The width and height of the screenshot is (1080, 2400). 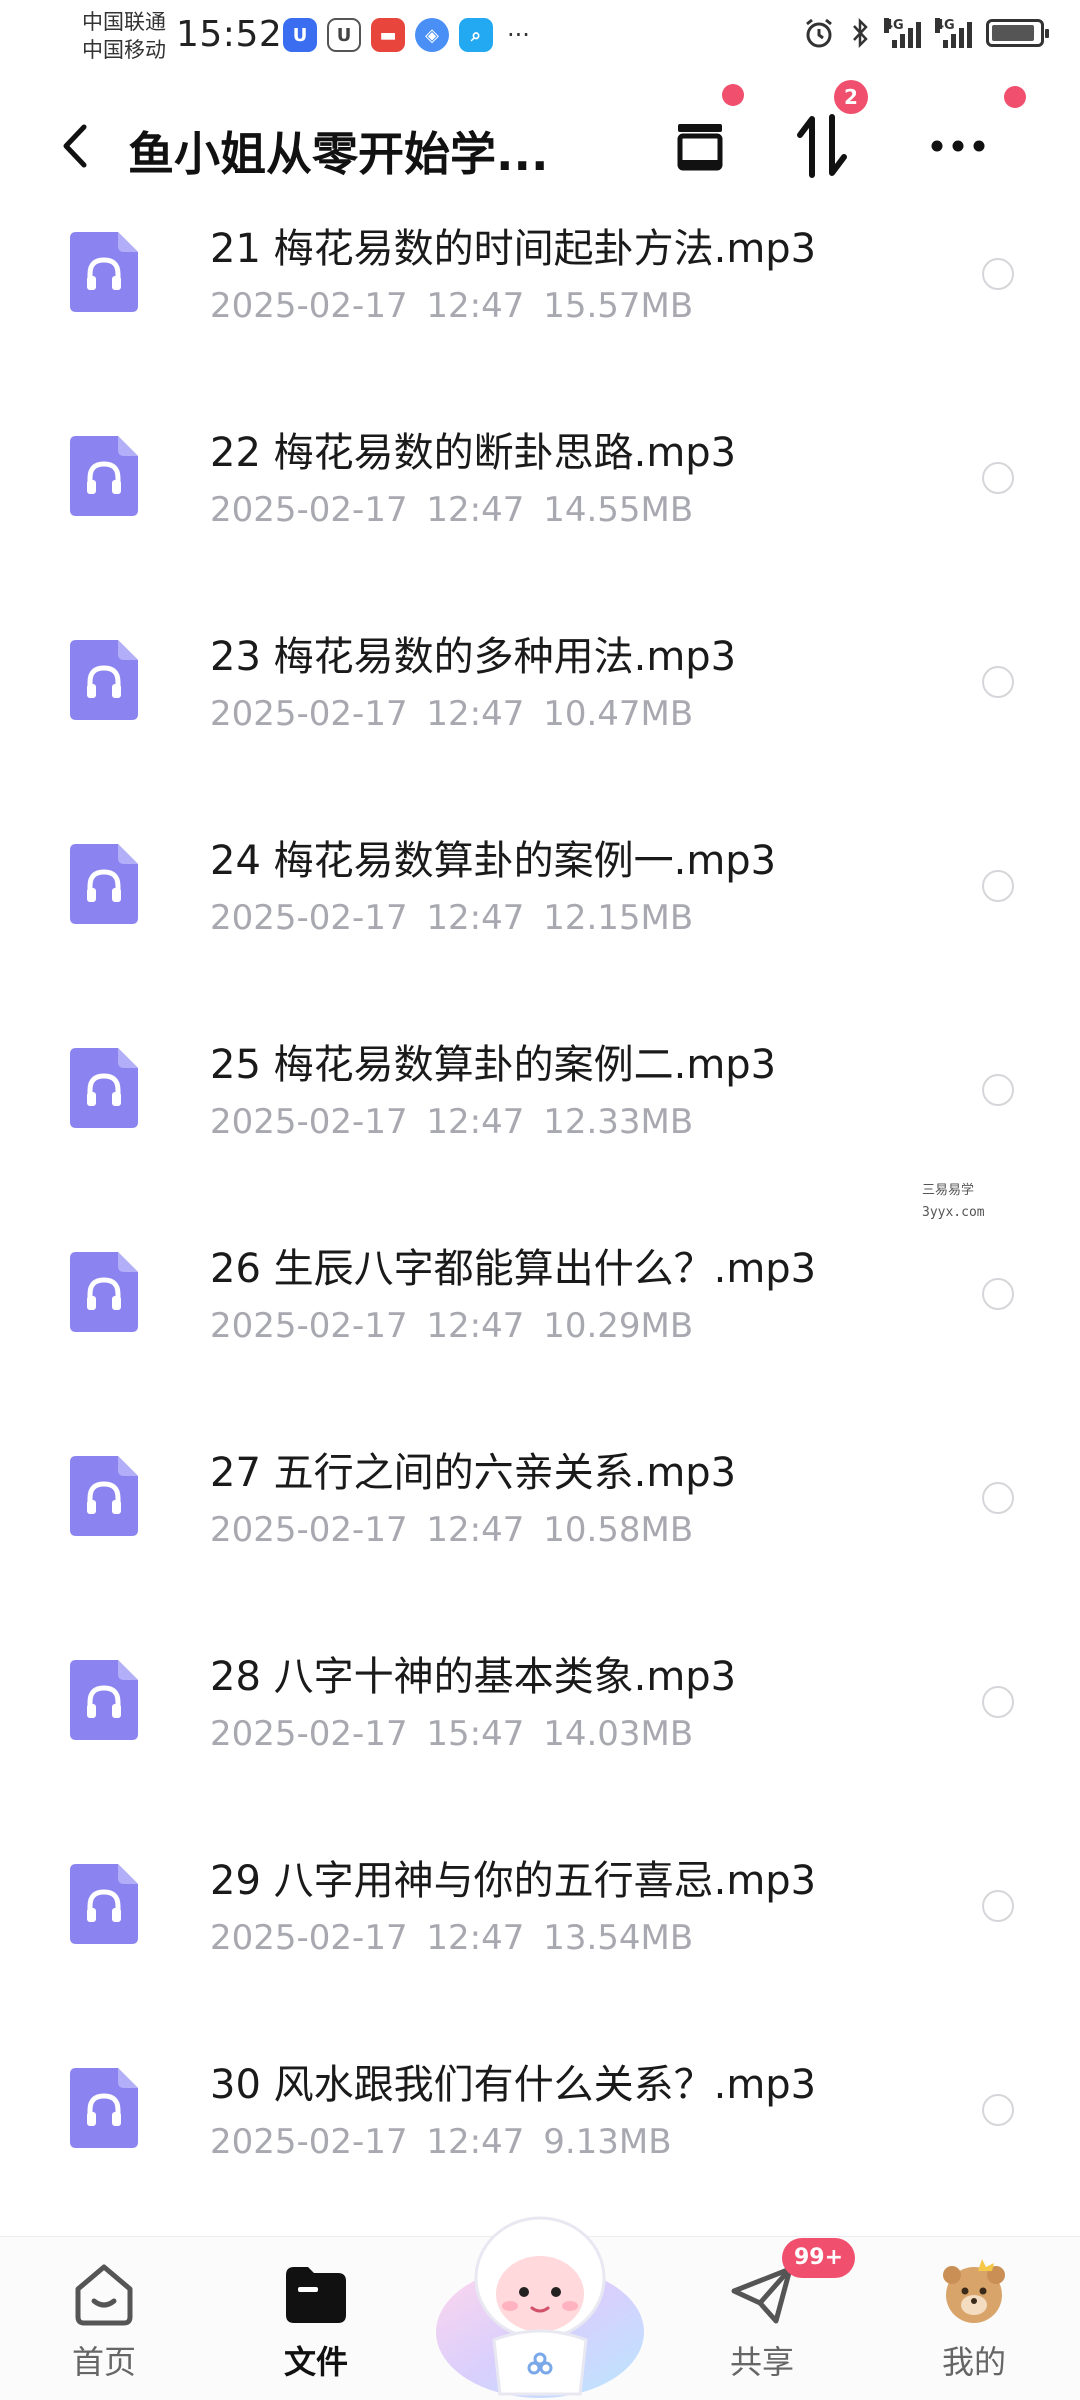 I want to click on header-bar: 鱼小姐从零开始学... 2, so click(x=540, y=143).